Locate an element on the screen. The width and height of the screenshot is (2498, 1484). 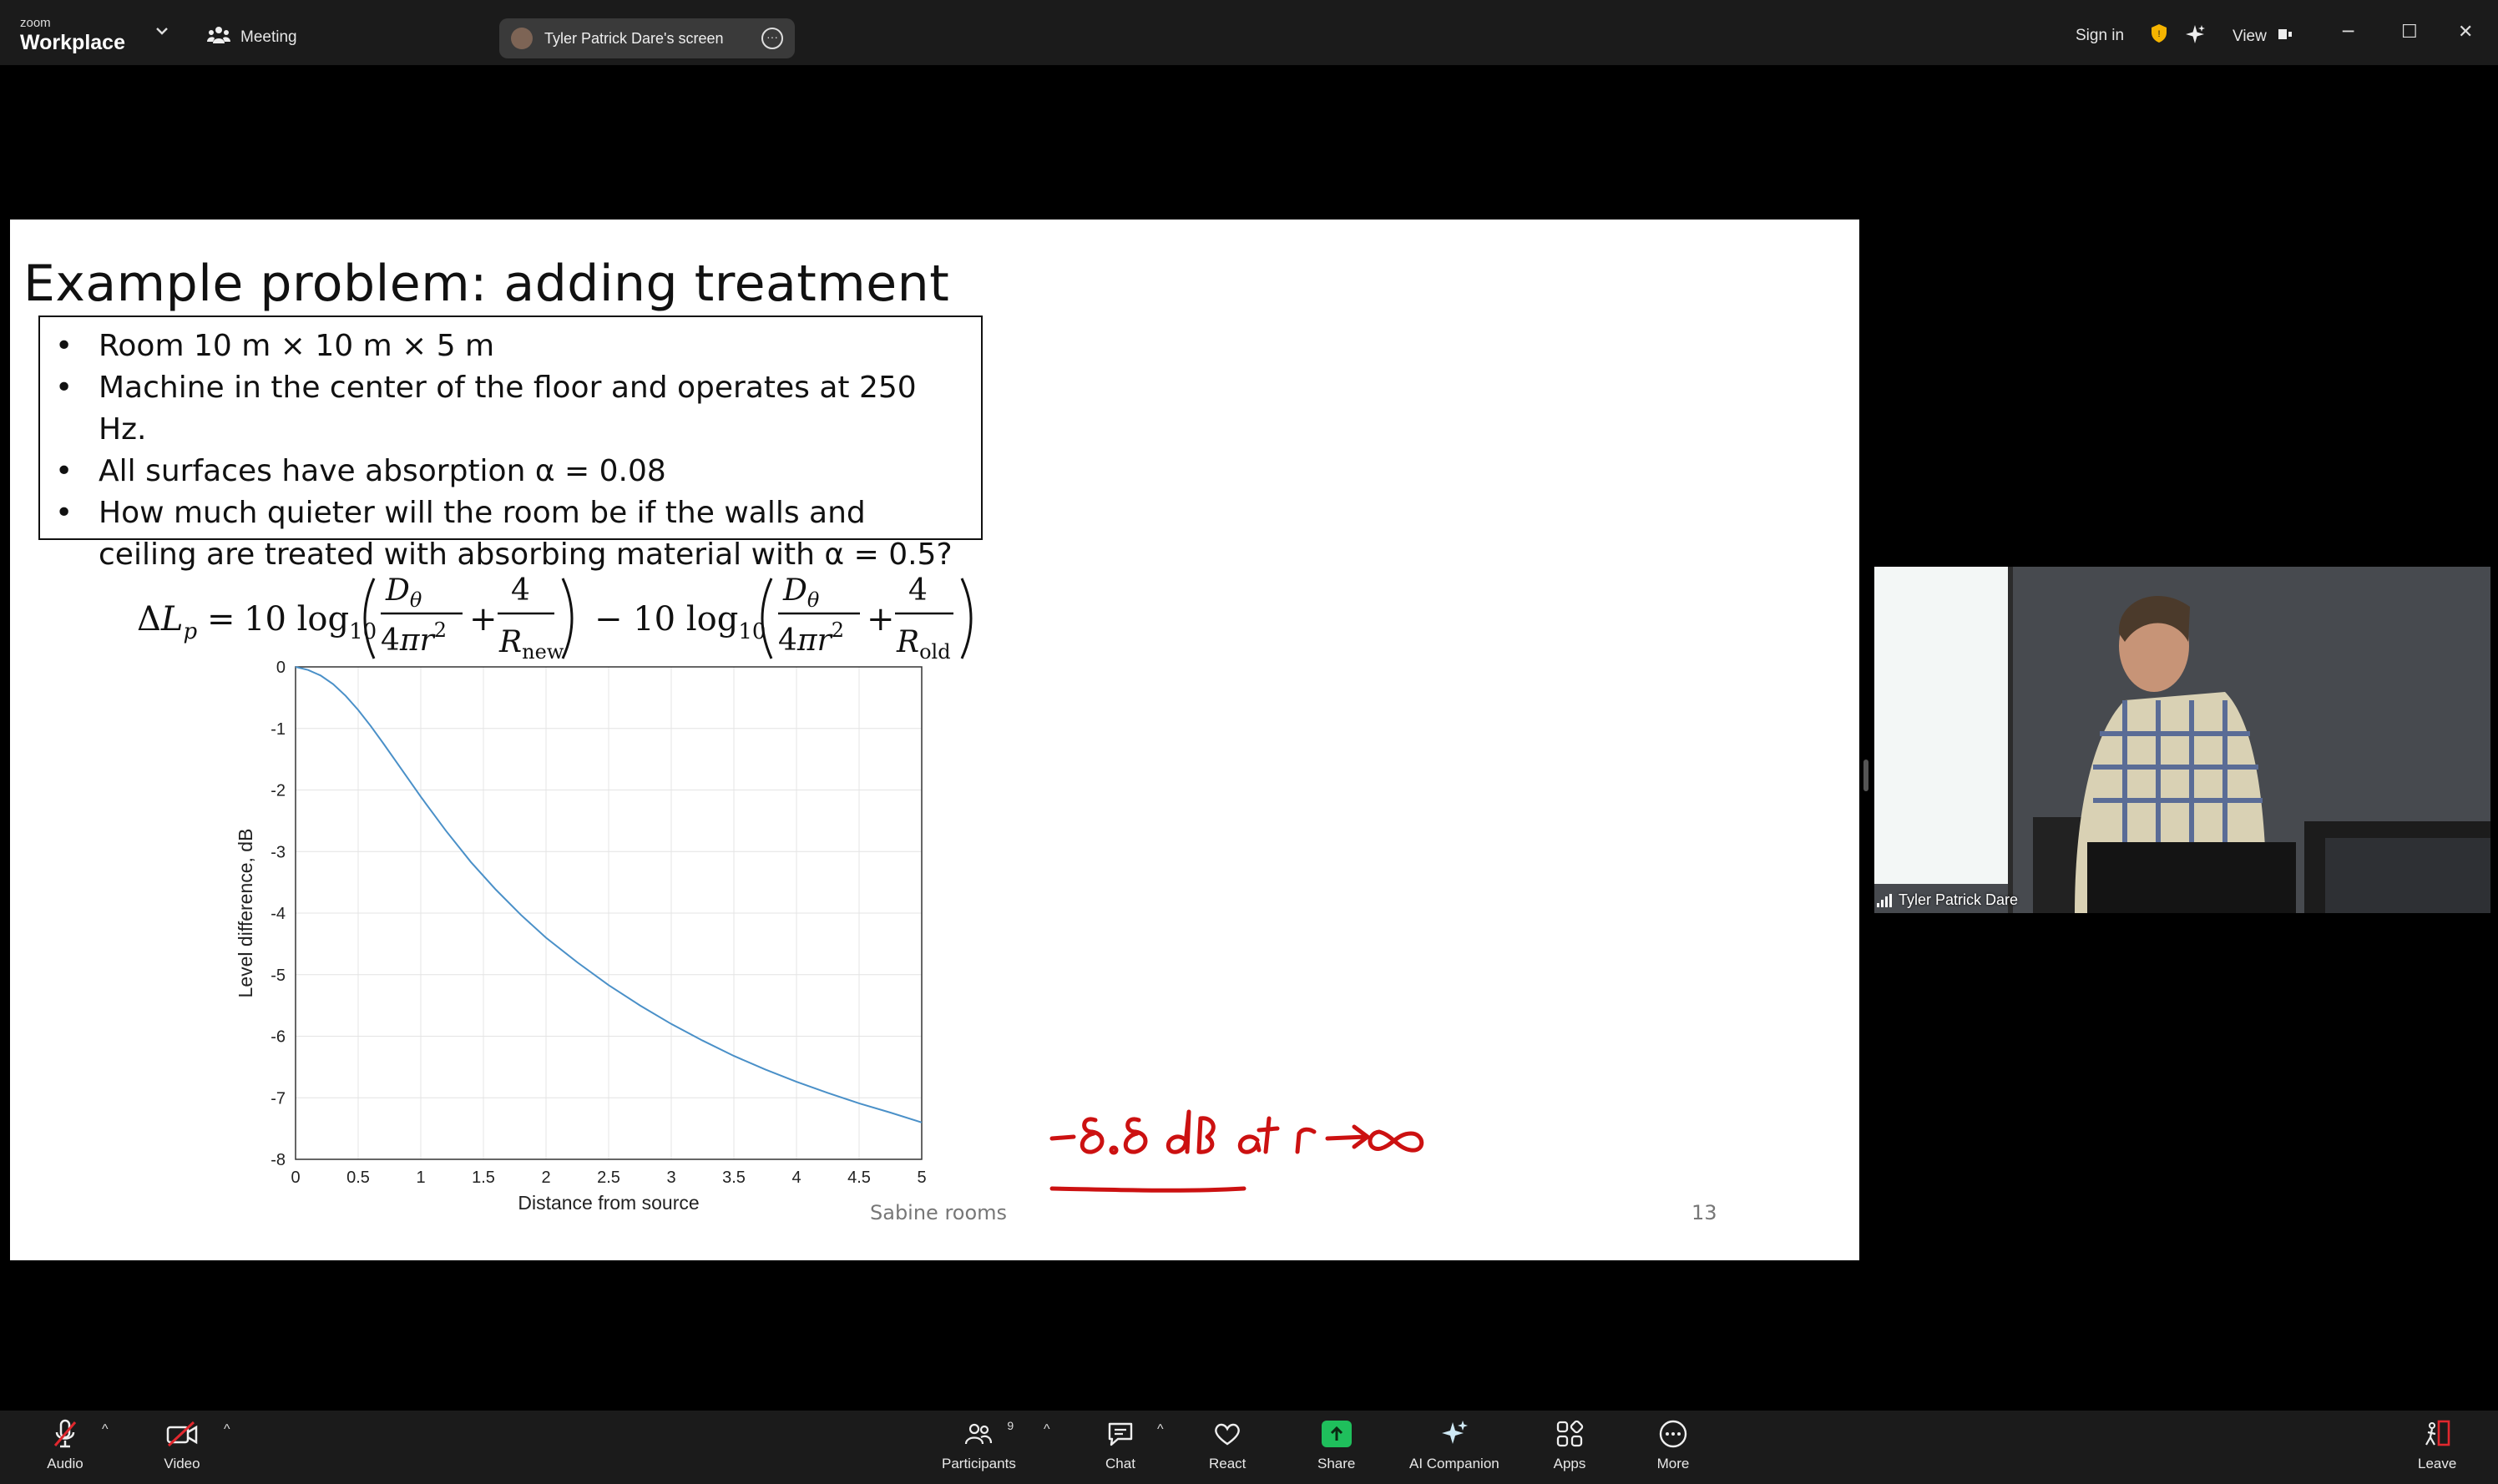
ai-companion-sparkle-icon is located at coordinates (1454, 1434).